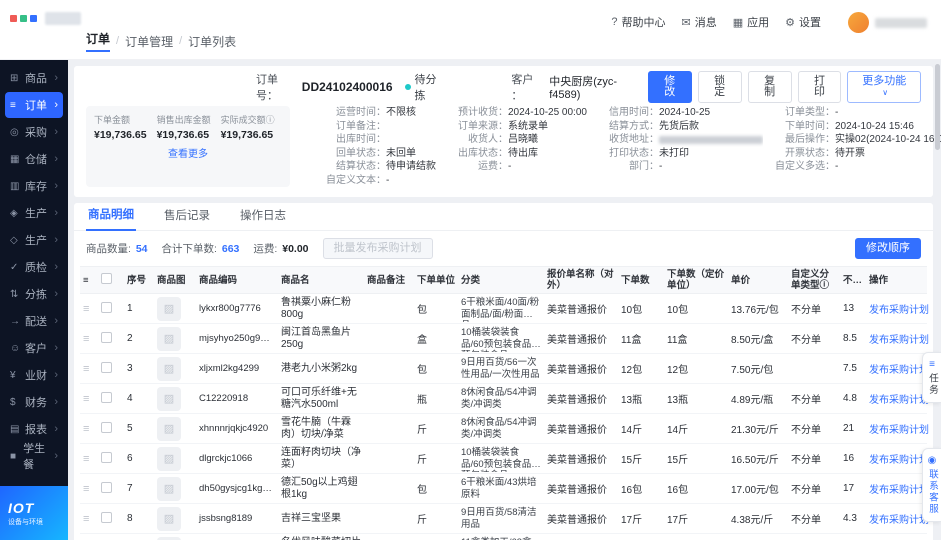 This screenshot has width=941, height=540. What do you see at coordinates (111, 218) in the screenshot?
I see `tab-product-detail: 商品明细` at bounding box center [111, 218].